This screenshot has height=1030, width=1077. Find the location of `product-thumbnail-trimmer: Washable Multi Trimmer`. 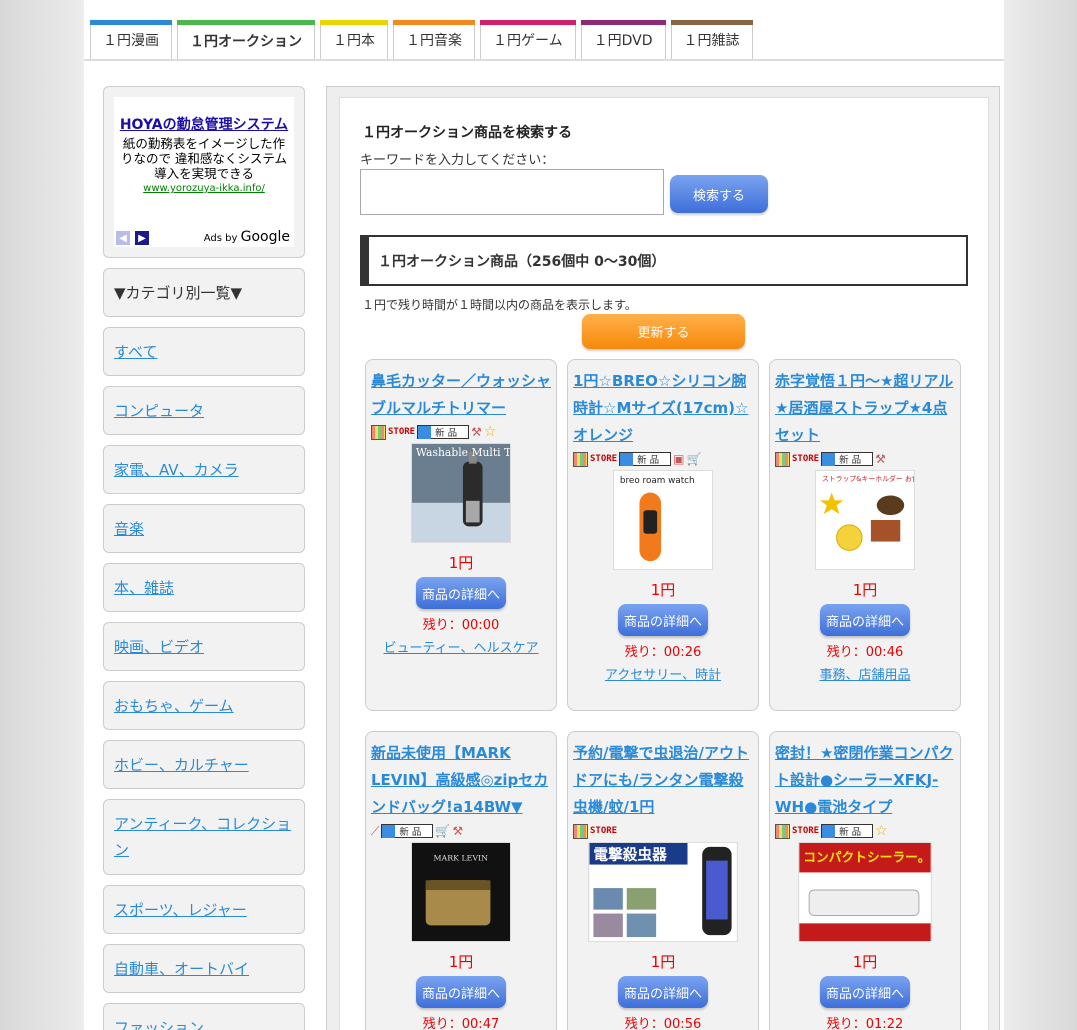

product-thumbnail-trimmer: Washable Multi Trimmer is located at coordinates (482, 493).